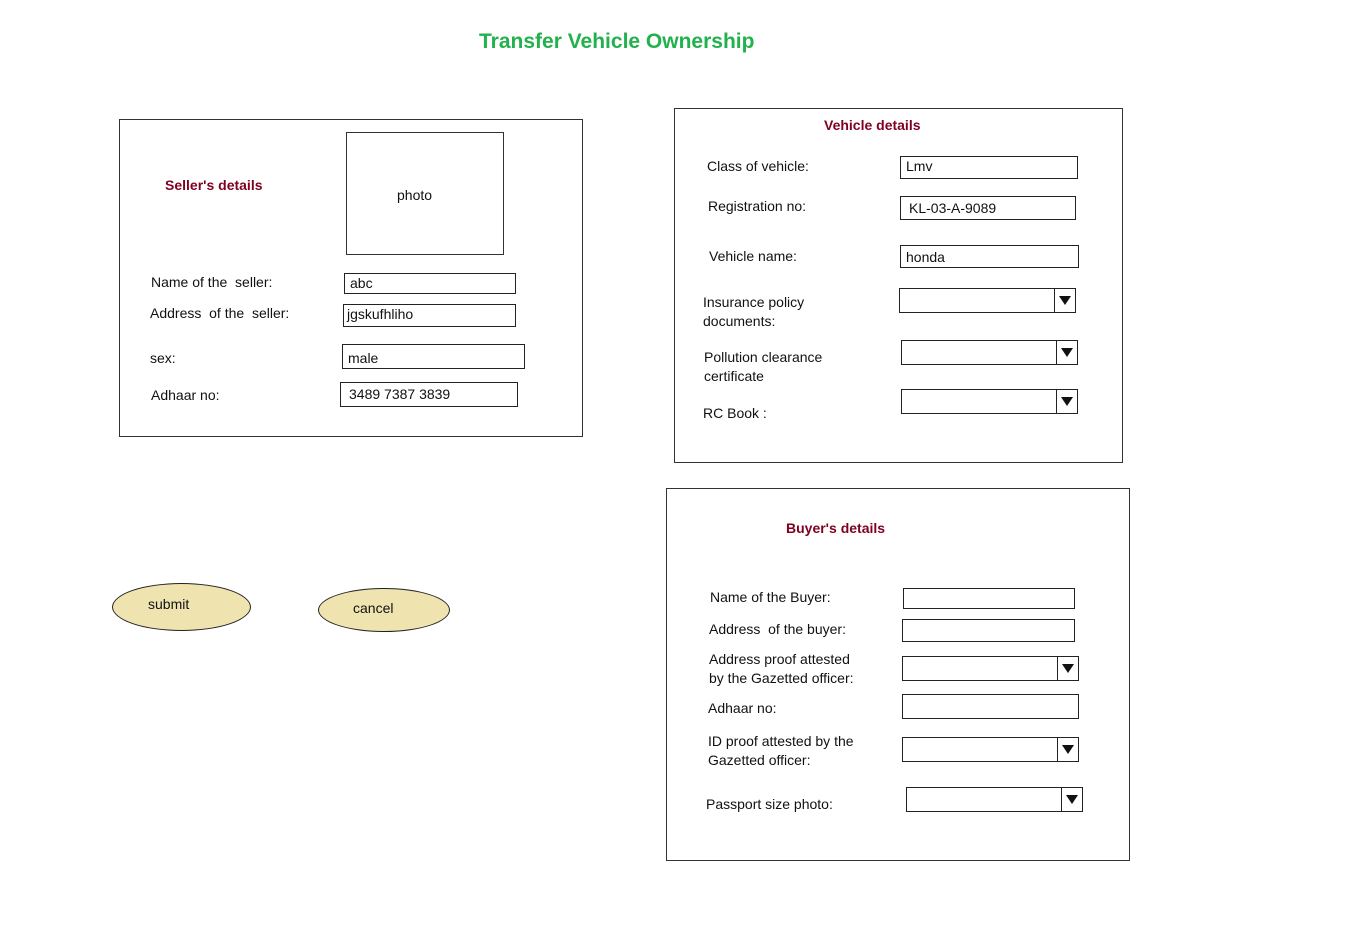  Describe the element at coordinates (742, 708) in the screenshot. I see `buyer-adhaar-label: Adhaar no:` at that location.